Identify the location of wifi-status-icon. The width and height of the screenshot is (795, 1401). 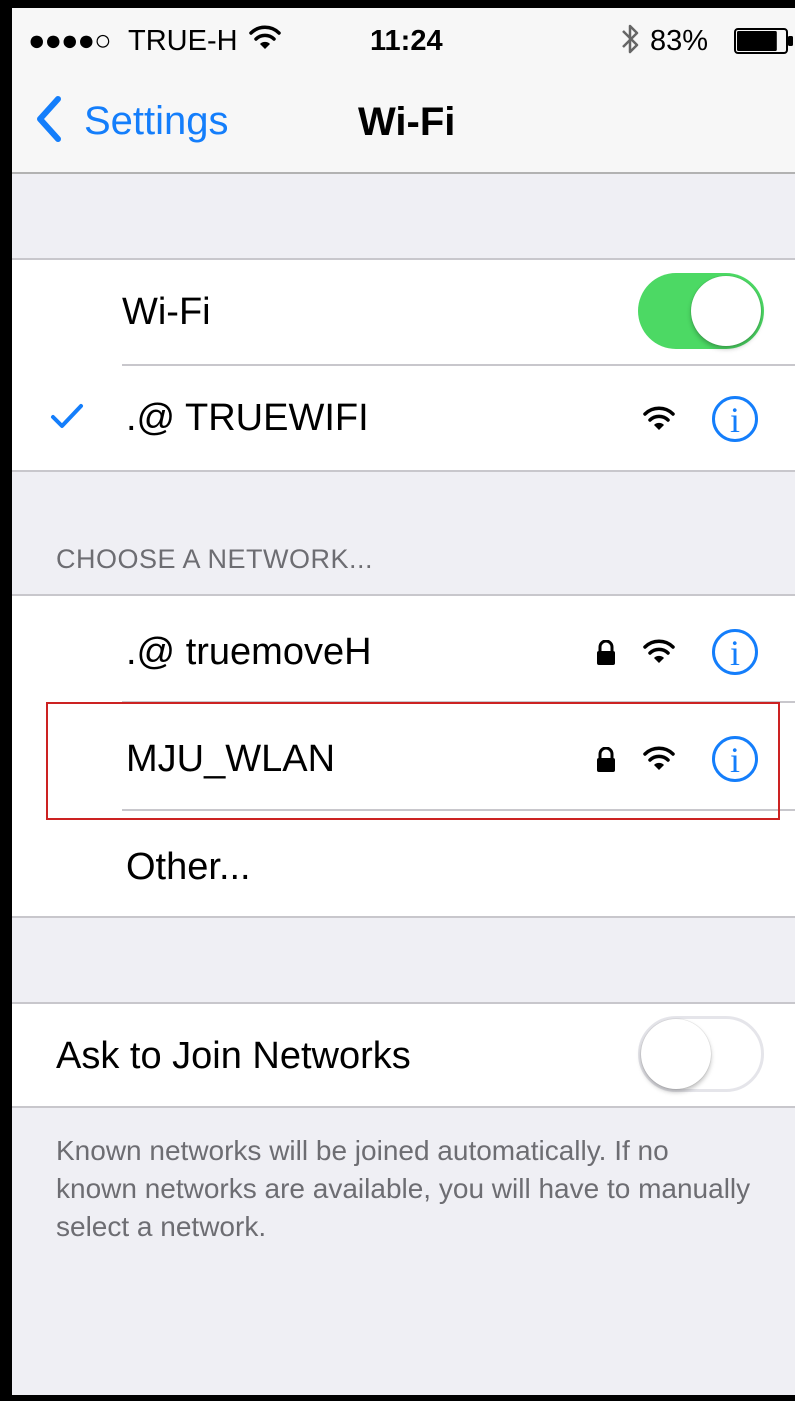
(265, 39).